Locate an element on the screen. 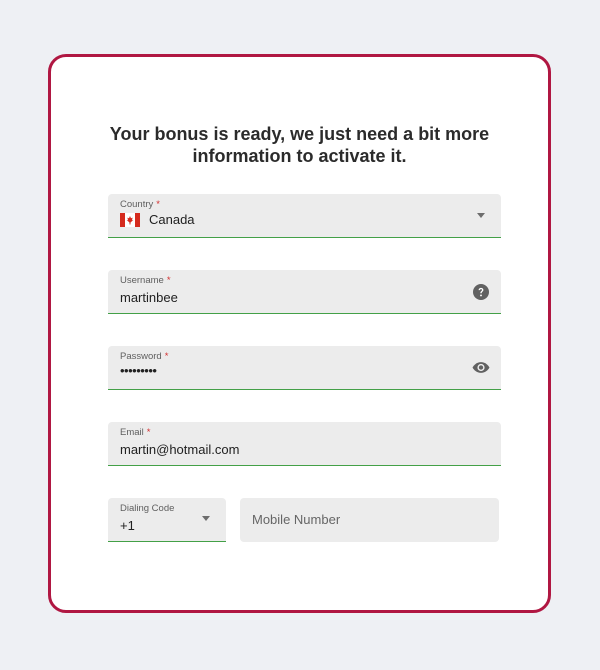 The height and width of the screenshot is (670, 600). password-value: ••••••••• is located at coordinates (138, 370).